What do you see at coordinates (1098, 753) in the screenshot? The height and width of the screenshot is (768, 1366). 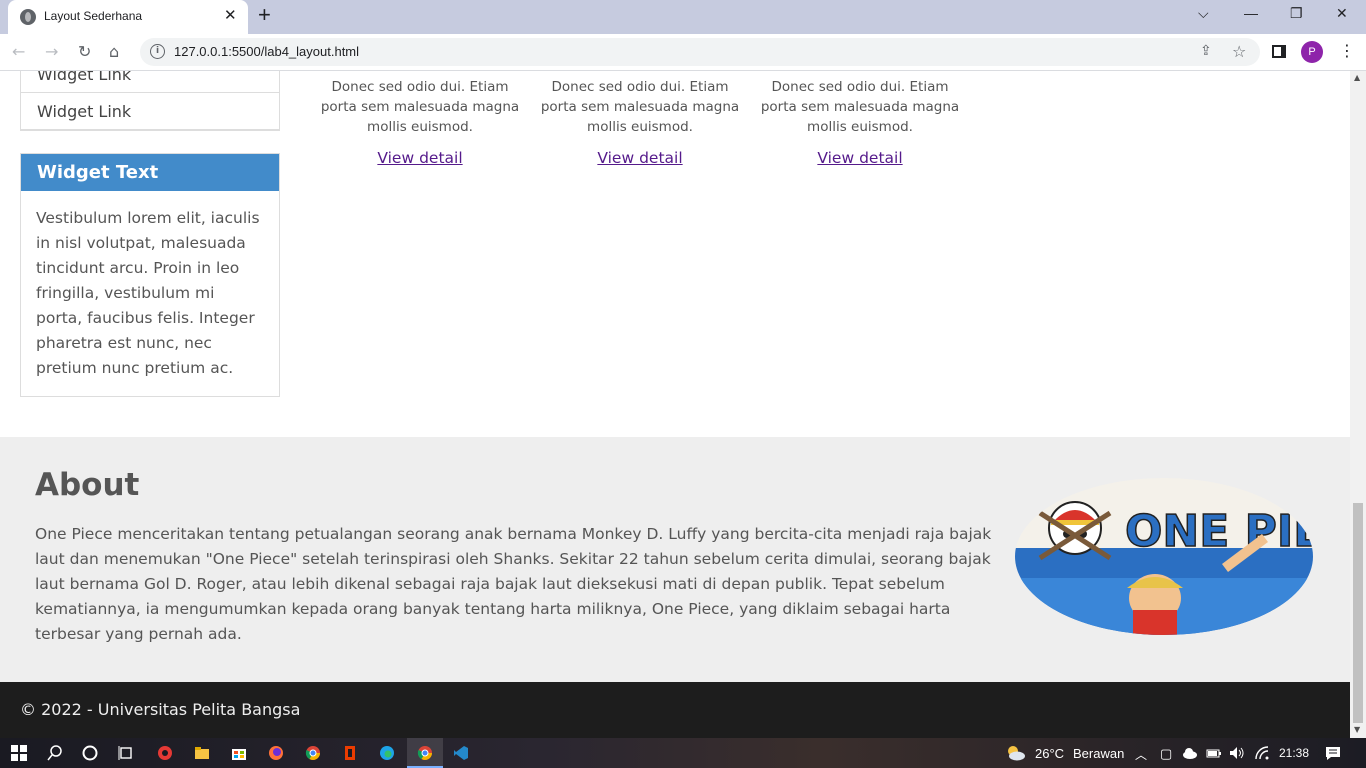 I see `weather-description: Berawan` at bounding box center [1098, 753].